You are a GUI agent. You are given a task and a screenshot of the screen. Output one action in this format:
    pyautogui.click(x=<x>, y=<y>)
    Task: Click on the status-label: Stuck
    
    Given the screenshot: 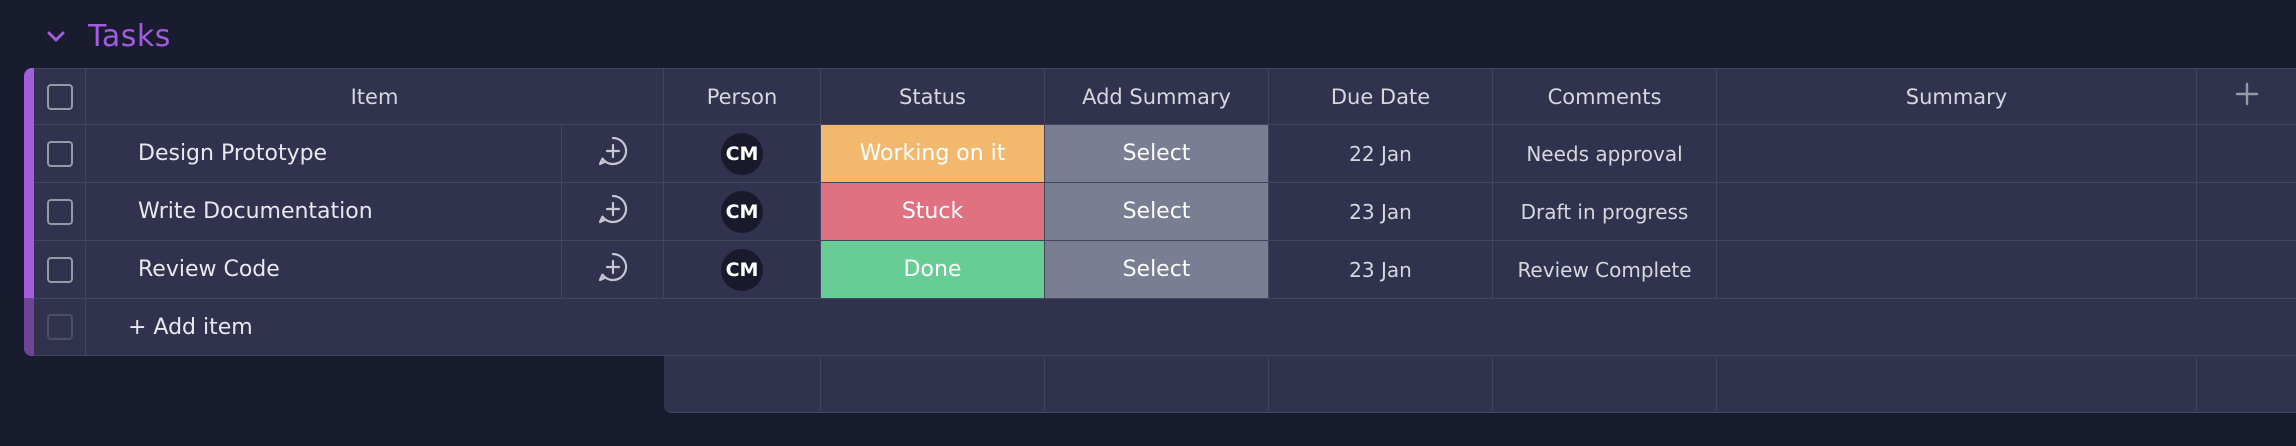 What is the action you would take?
    pyautogui.click(x=932, y=211)
    